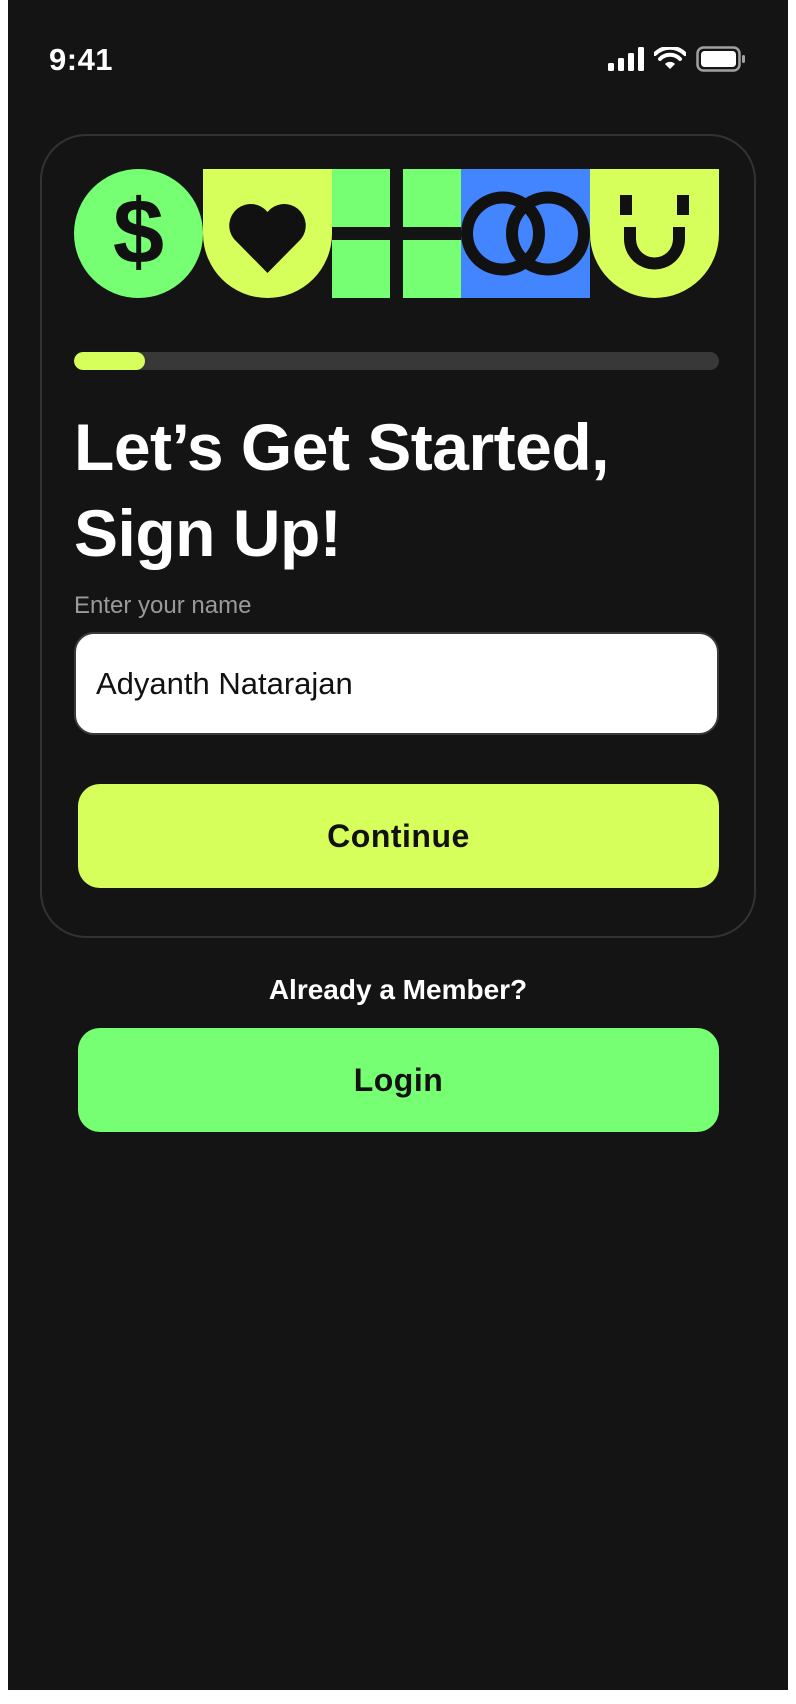  I want to click on page-title-line-1: Let’s Get Started,, so click(342, 447).